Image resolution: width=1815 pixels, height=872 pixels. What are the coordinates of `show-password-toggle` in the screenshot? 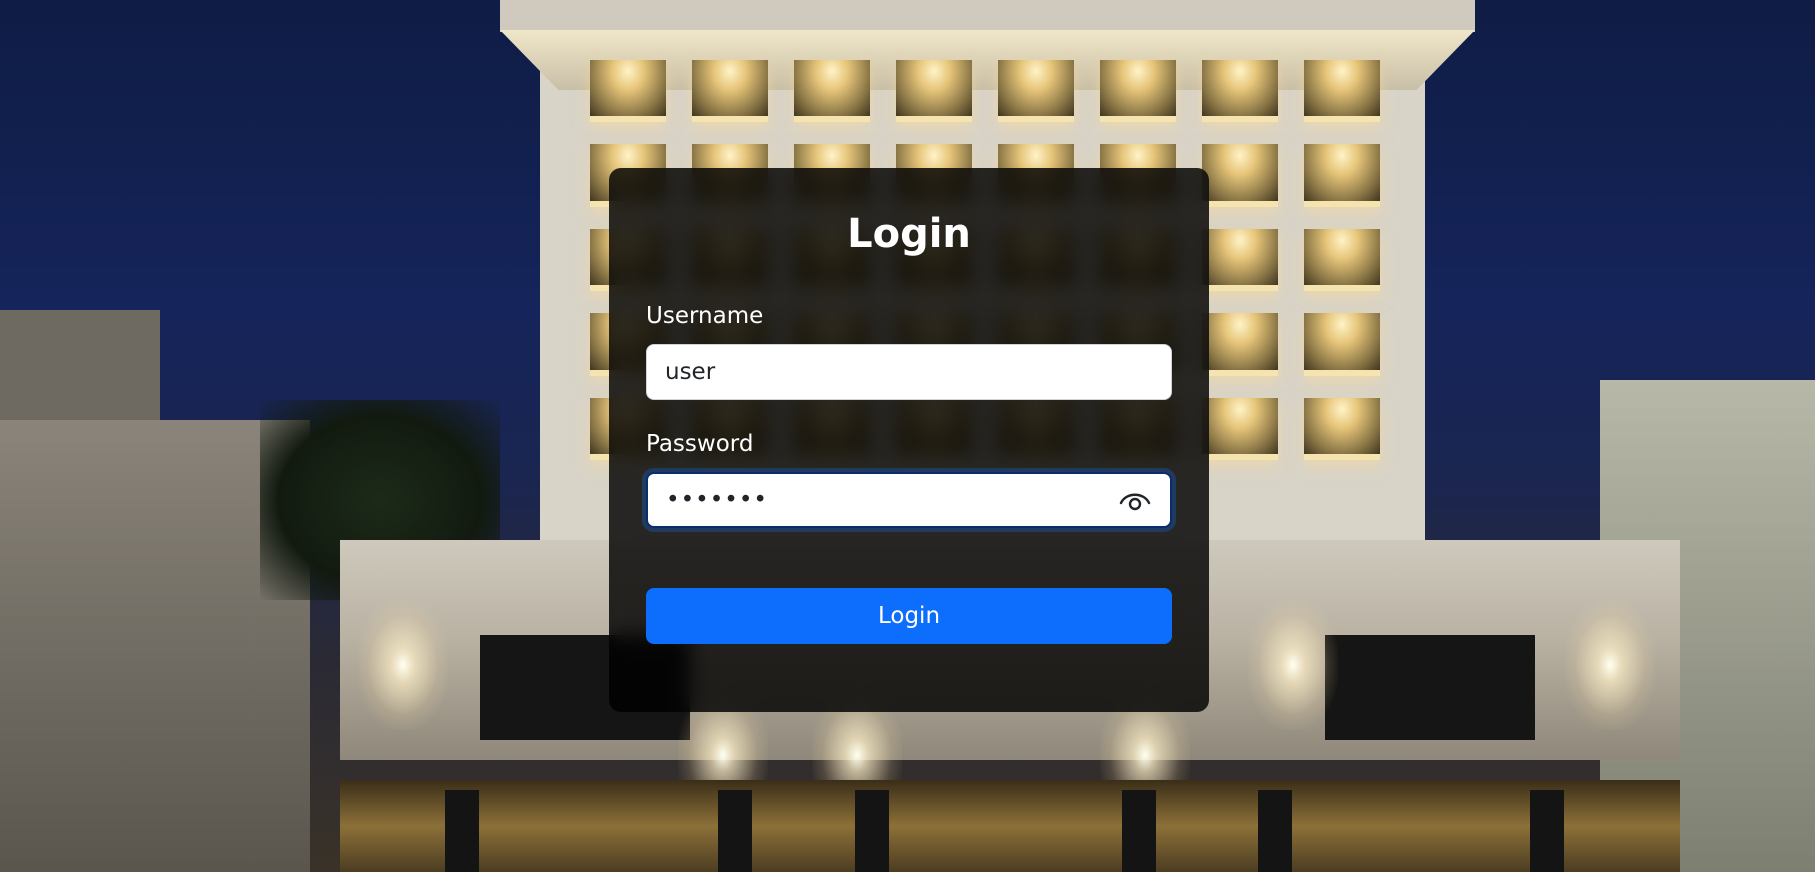 It's located at (1135, 500).